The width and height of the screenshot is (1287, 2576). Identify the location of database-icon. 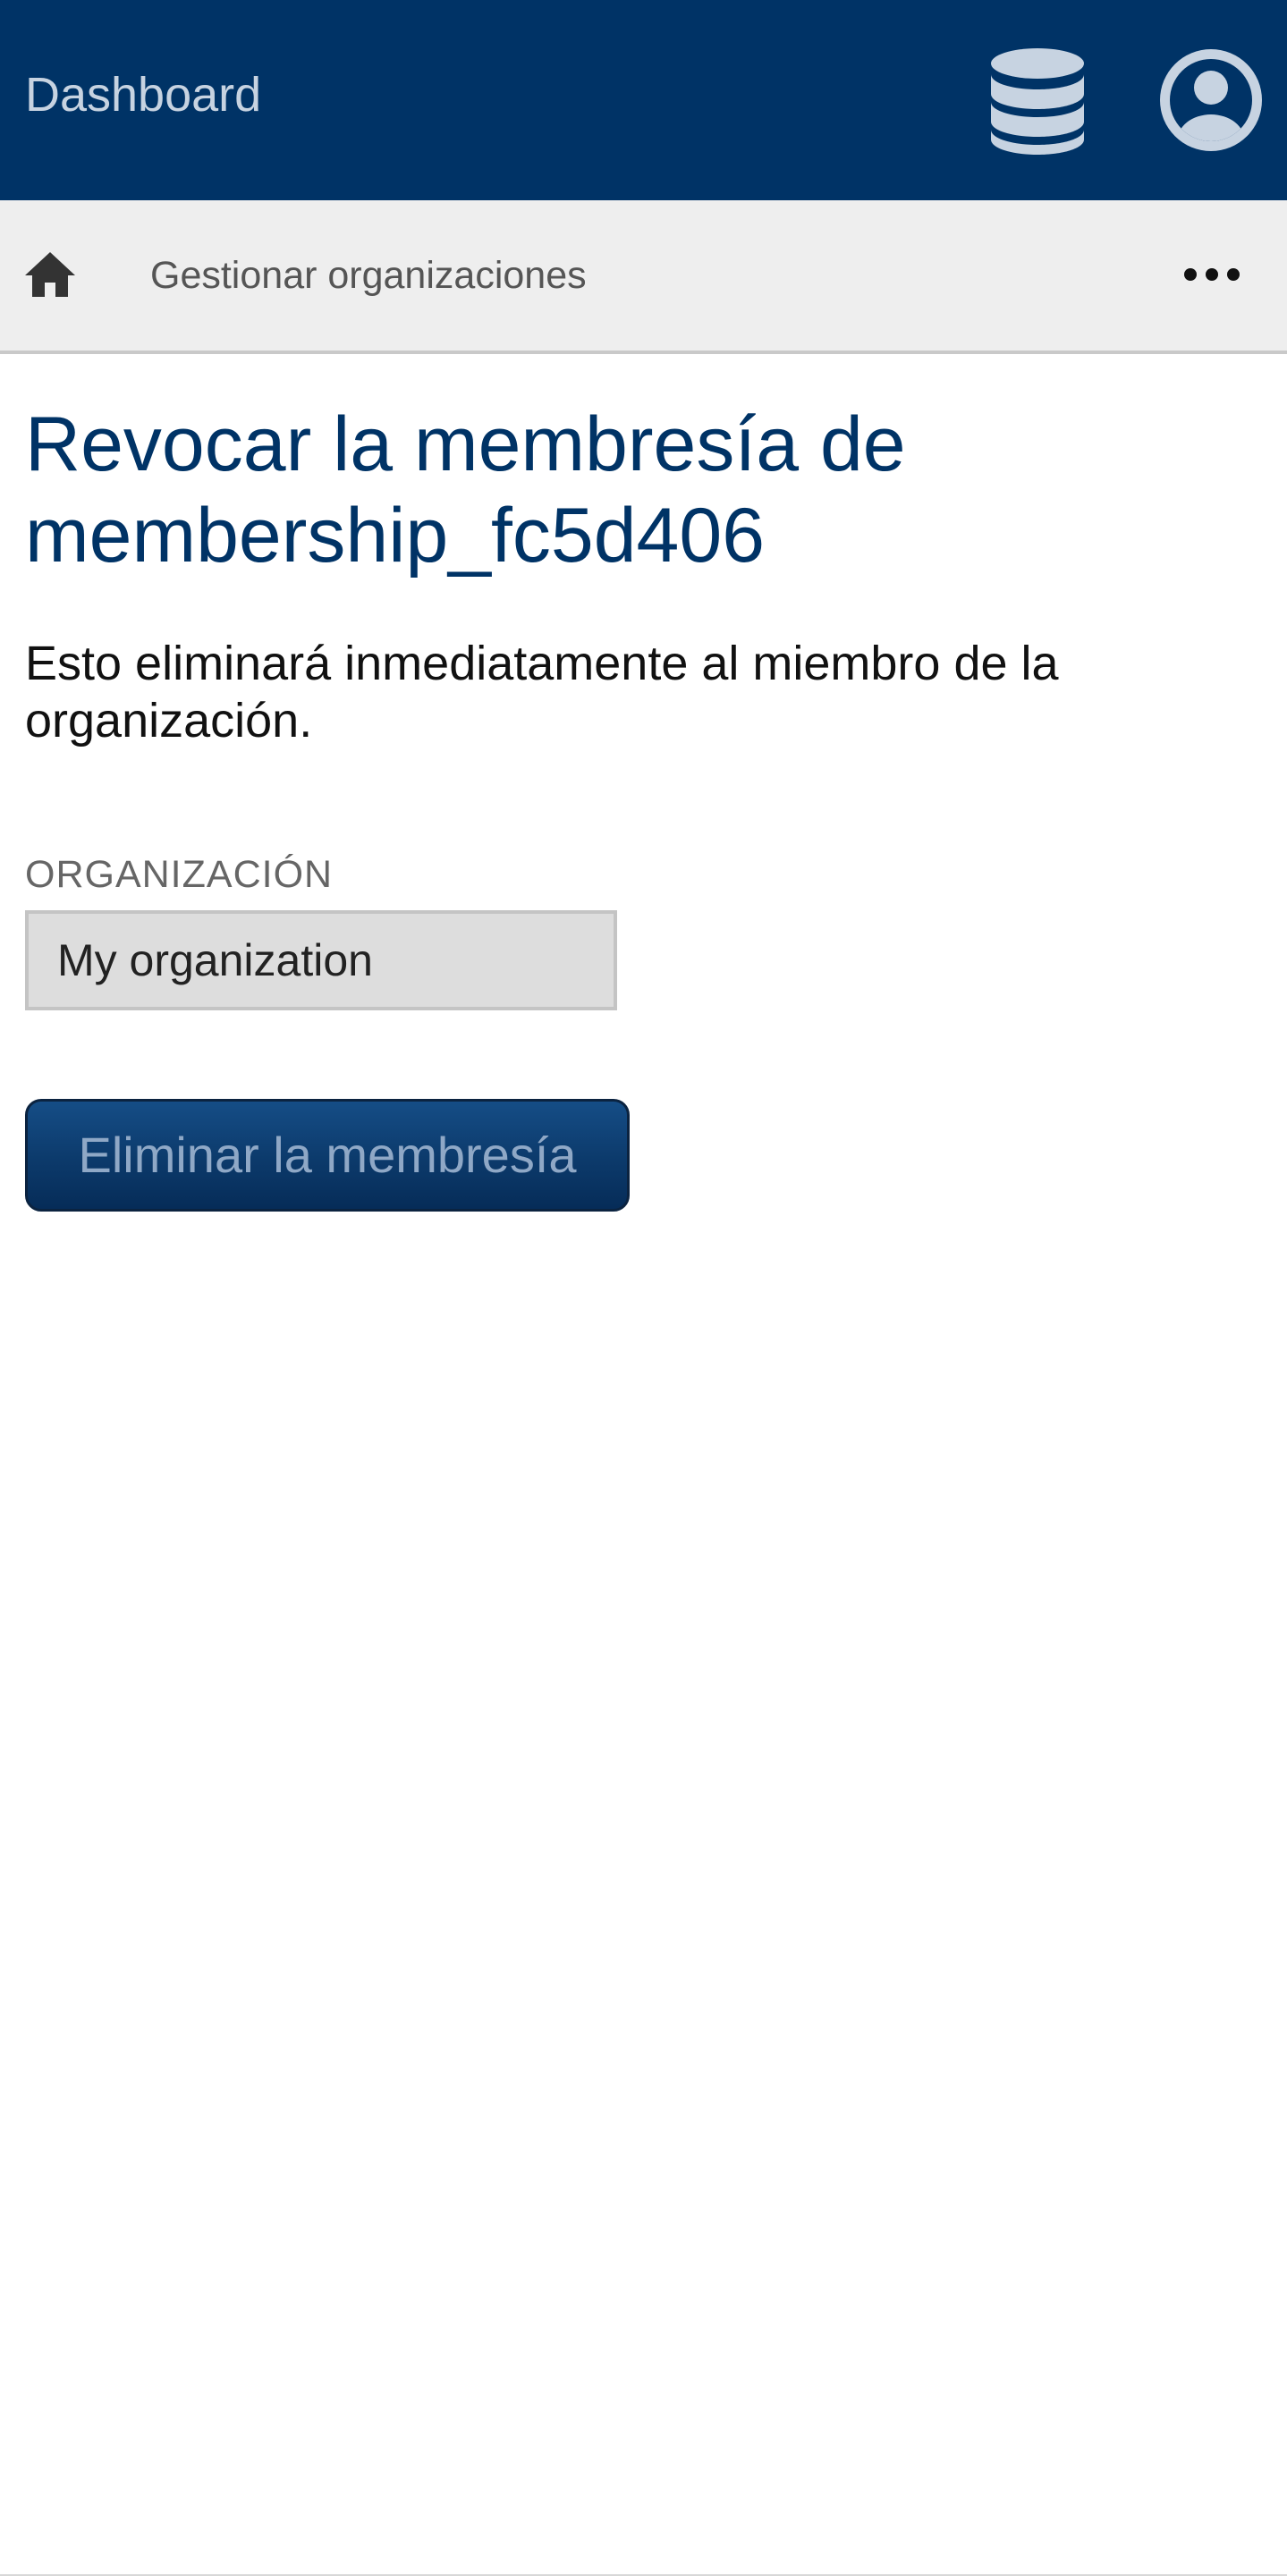
(1037, 101).